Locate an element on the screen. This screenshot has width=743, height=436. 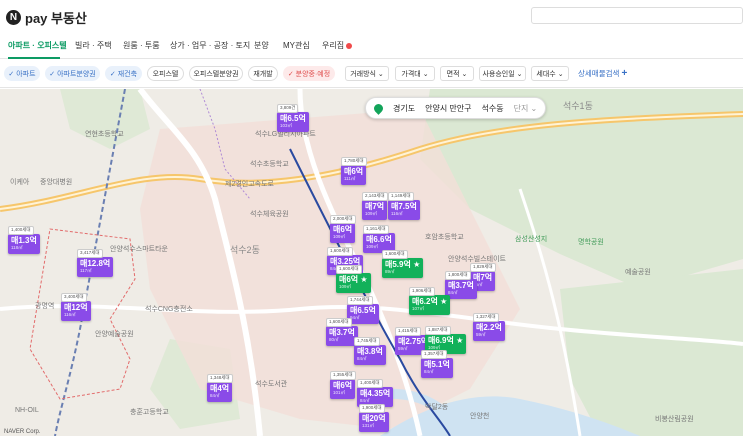
dropdown-approval-date: 사용승인일 ⌄ is located at coordinates (502, 73).